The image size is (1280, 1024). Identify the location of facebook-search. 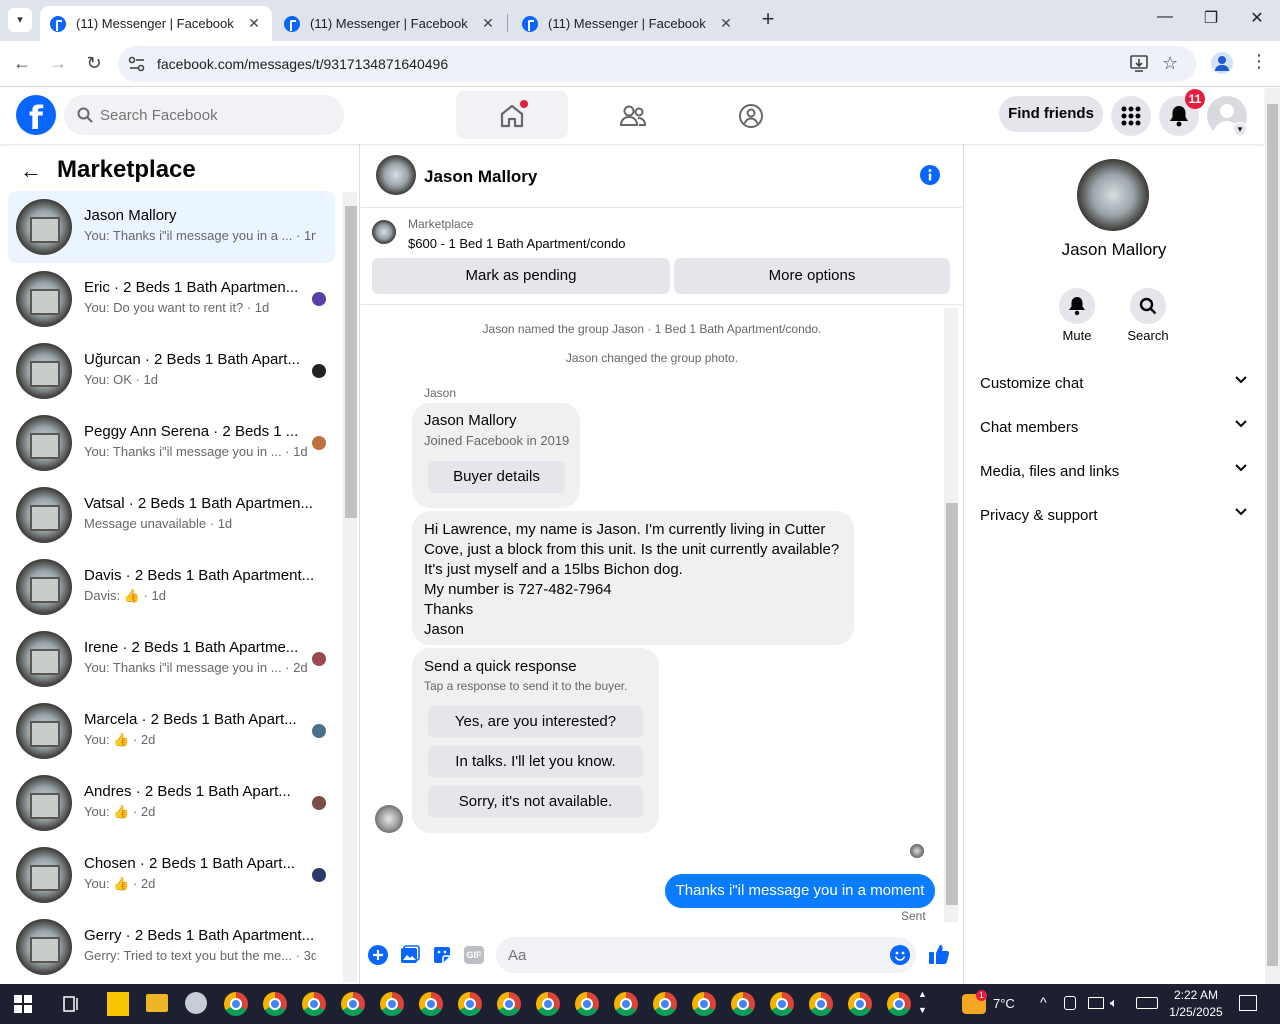
(204, 115).